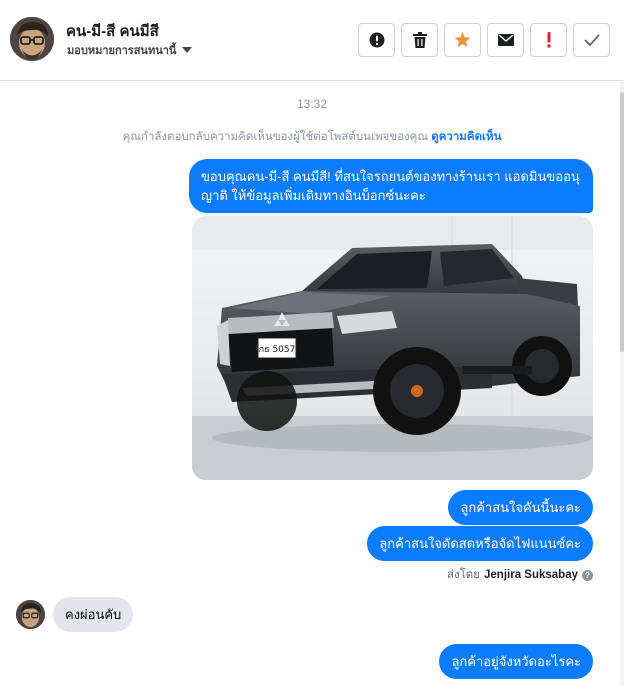 This screenshot has width=624, height=686. Describe the element at coordinates (480, 543) in the screenshot. I see `outgoing-message-bubble: ลูกค้าสนใจดัดสดหรือจัดไฟแนนซ์คะ` at that location.